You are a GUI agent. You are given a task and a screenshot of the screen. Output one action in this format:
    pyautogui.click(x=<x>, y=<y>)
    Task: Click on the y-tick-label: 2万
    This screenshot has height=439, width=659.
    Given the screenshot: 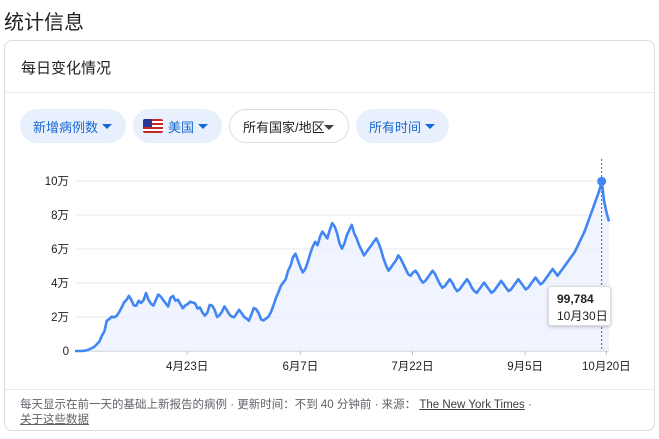 What is the action you would take?
    pyautogui.click(x=60, y=318)
    